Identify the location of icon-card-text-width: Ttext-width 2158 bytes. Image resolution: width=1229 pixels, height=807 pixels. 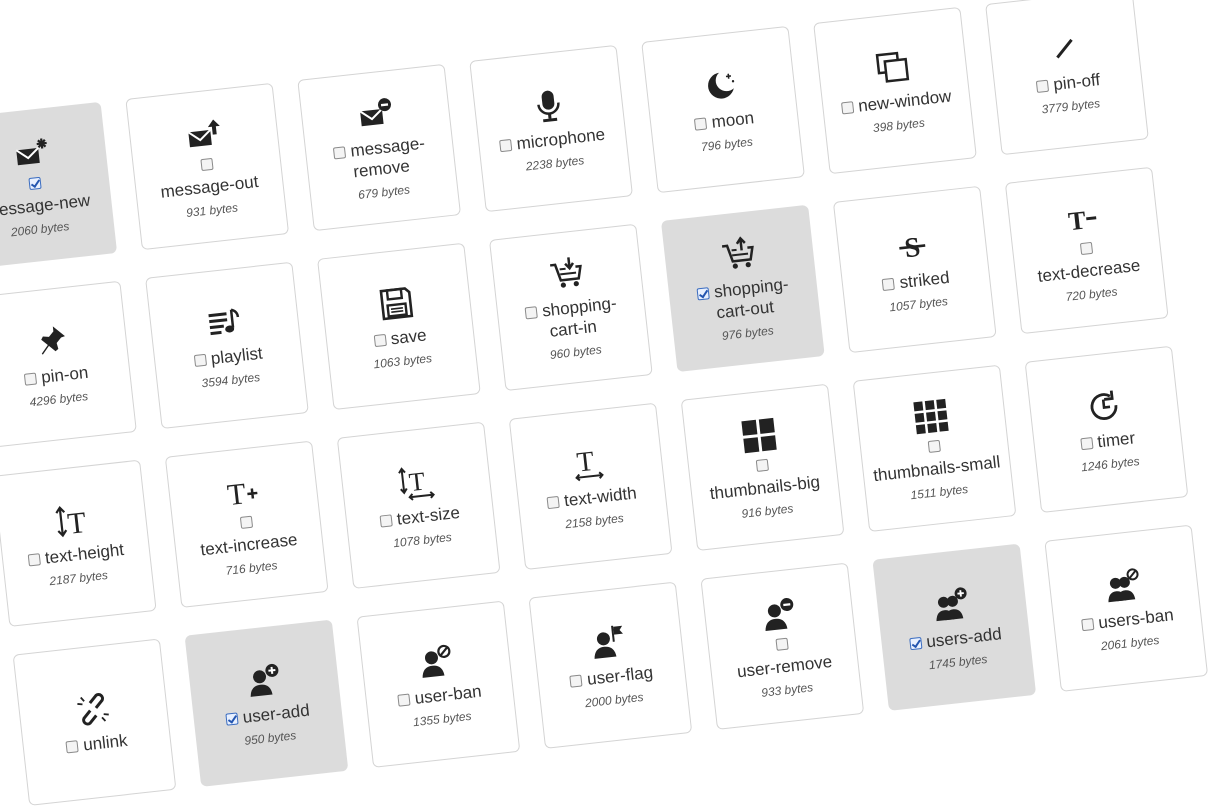
(590, 486).